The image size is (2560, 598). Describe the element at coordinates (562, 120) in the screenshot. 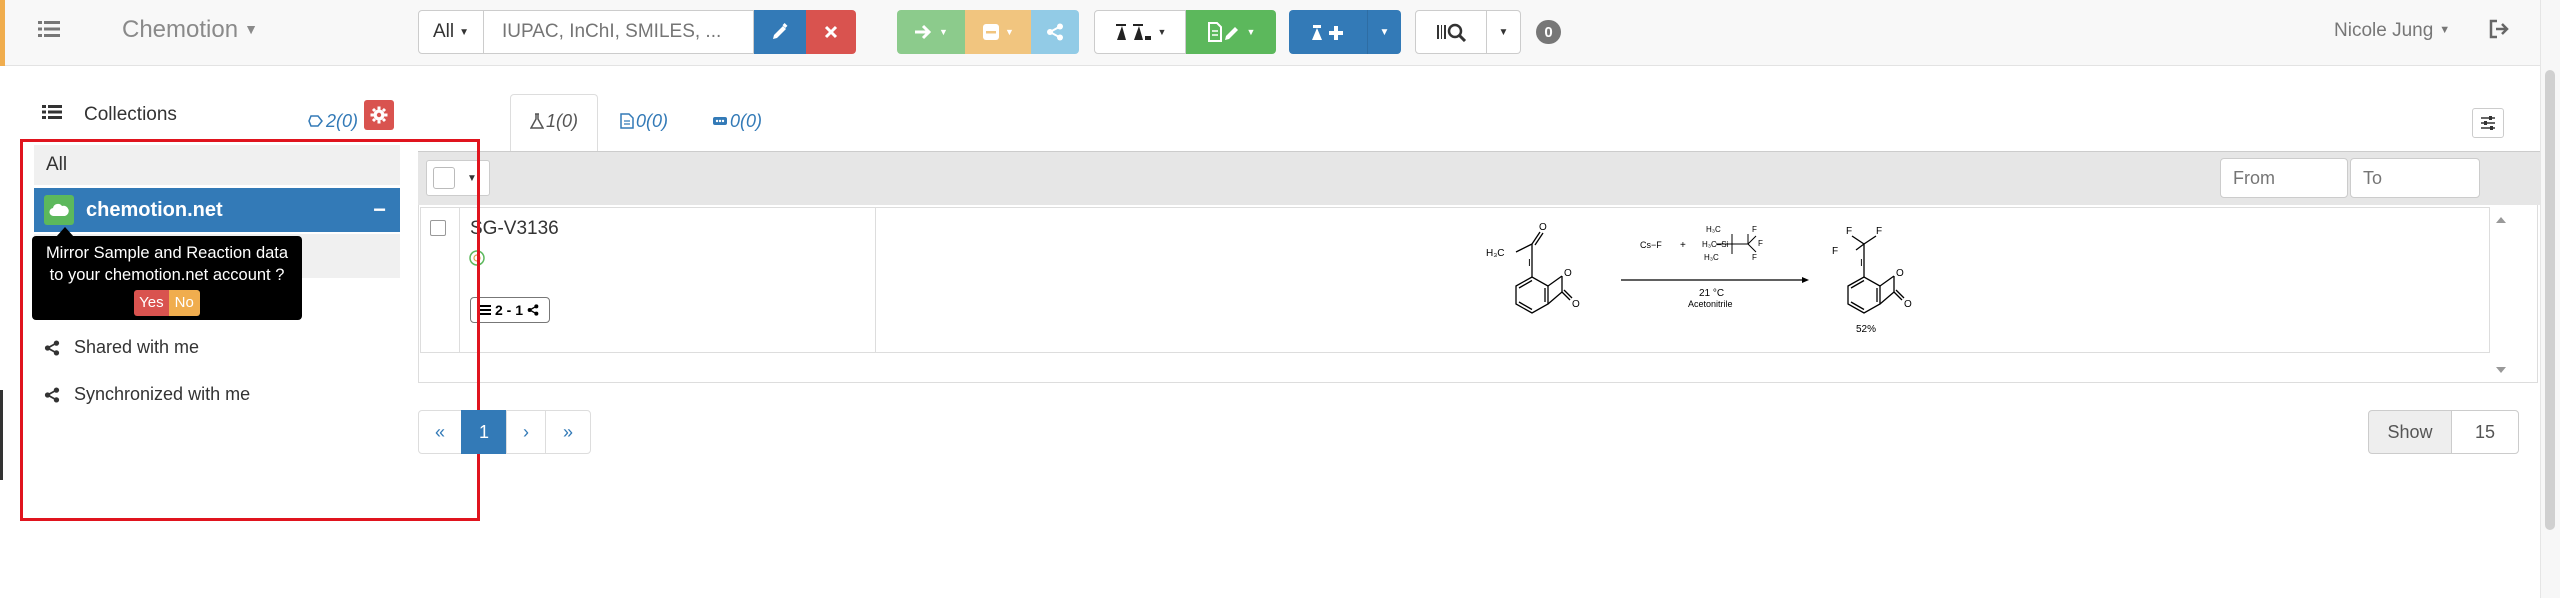

I see `tab-samples-label: 1(0)` at that location.